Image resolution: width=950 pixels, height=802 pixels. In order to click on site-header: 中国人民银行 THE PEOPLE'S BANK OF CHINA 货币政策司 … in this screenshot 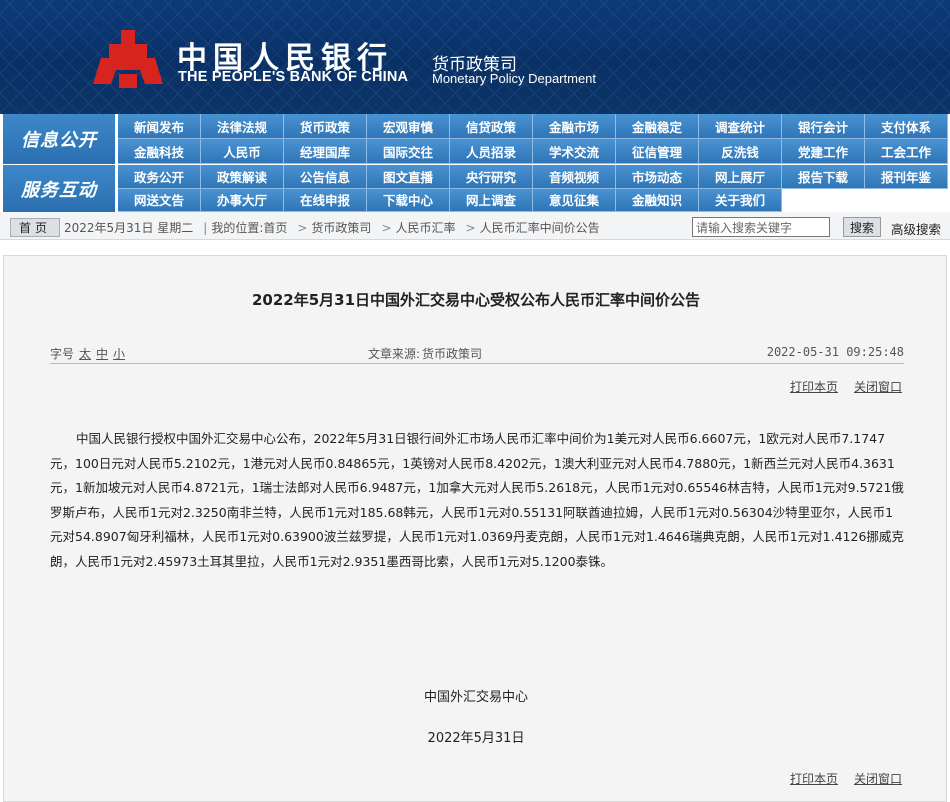, I will do `click(475, 57)`.